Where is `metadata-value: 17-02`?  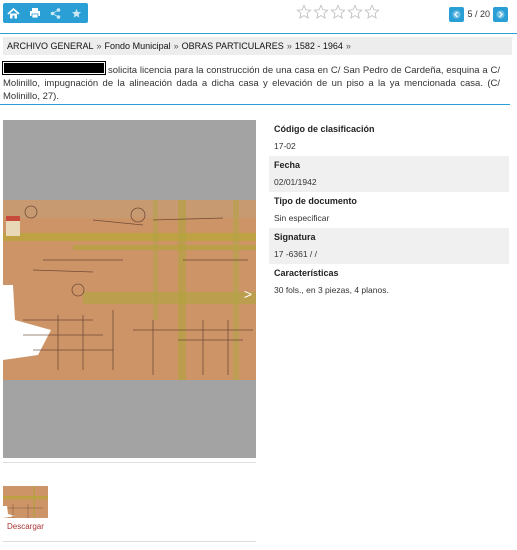
metadata-value: 17-02 is located at coordinates (285, 146).